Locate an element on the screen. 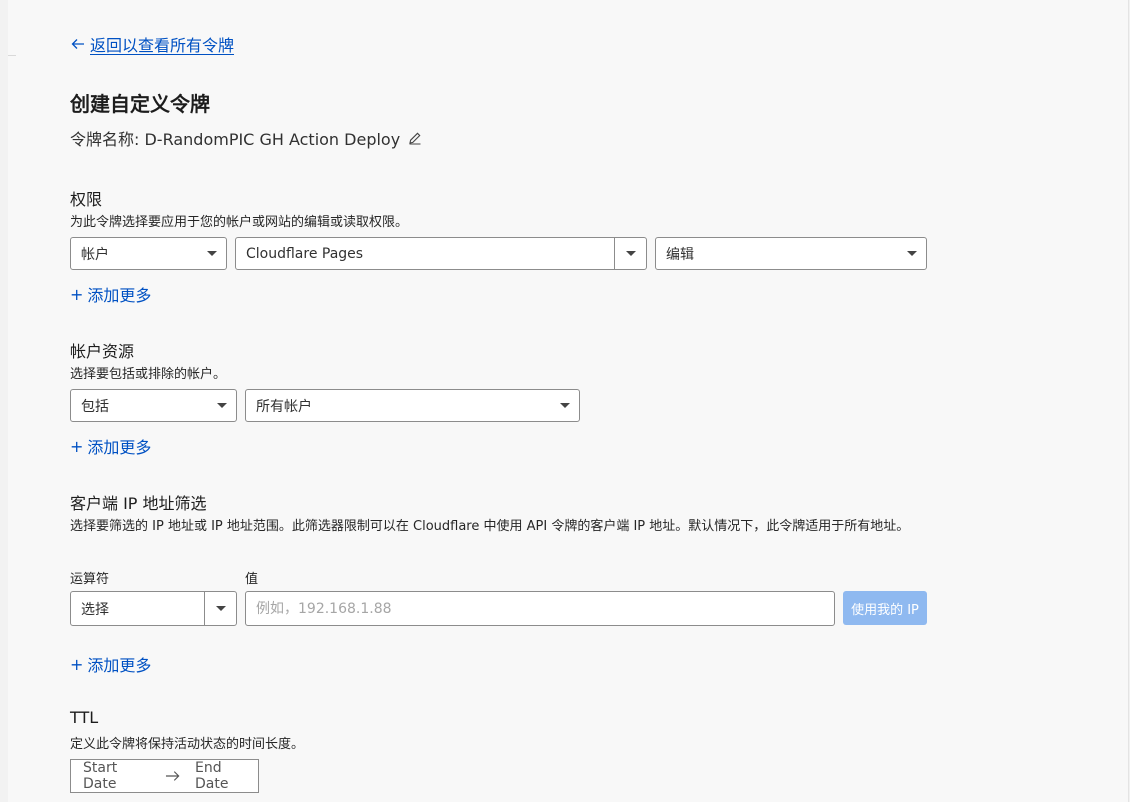 The height and width of the screenshot is (802, 1130). token-name-row: 令牌名称: D-RandomPIC GH Action Deploy is located at coordinates (246, 138).